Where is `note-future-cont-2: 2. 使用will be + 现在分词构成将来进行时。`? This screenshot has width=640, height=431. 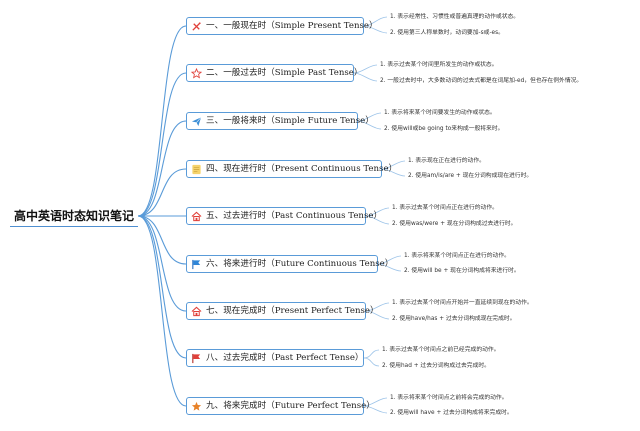
note-future-cont-2: 2. 使用will be + 现在分词构成将来进行时。 is located at coordinates (462, 271).